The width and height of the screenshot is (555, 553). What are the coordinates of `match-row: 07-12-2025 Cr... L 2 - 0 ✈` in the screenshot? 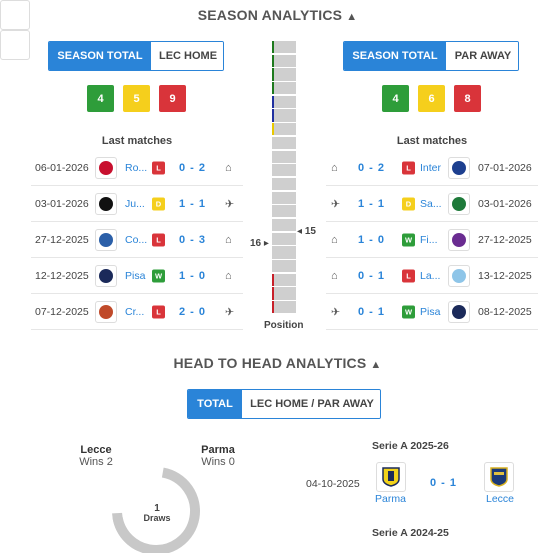 It's located at (137, 312).